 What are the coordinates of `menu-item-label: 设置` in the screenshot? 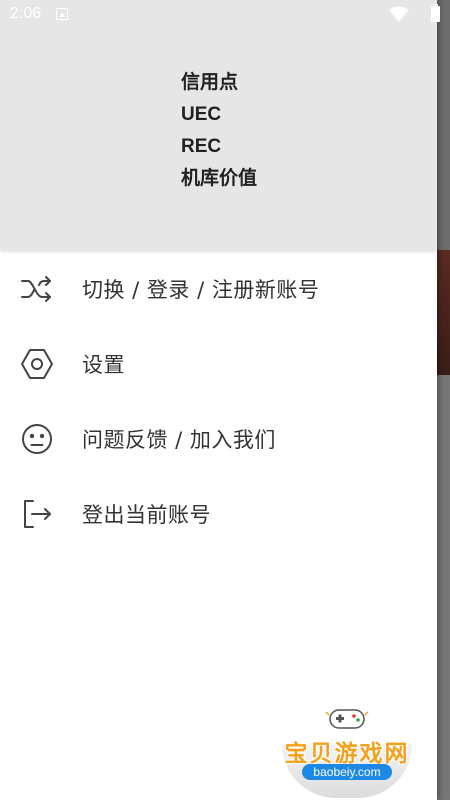 It's located at (103, 365).